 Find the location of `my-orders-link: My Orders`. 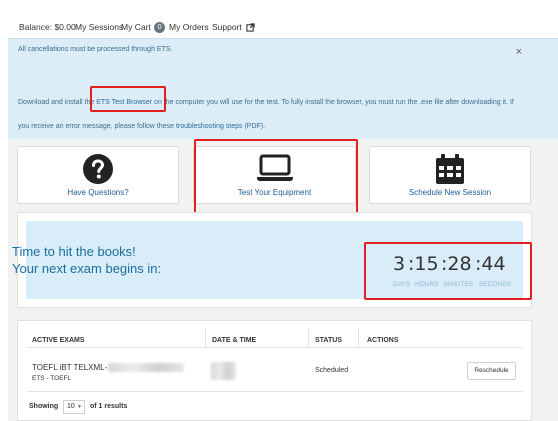

my-orders-link: My Orders is located at coordinates (189, 27).